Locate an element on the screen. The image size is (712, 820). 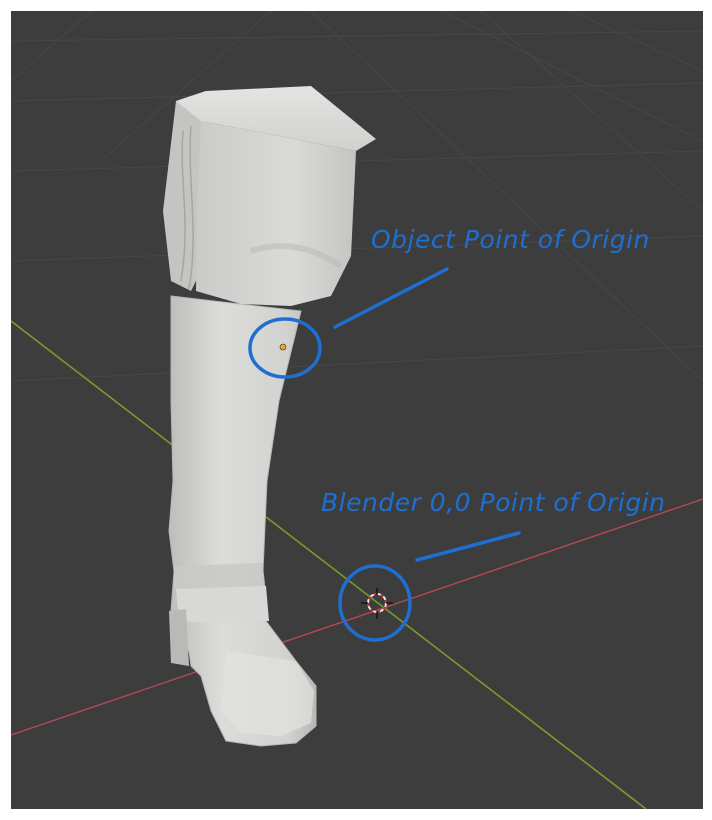
object-origin-dot is located at coordinates (283, 347).